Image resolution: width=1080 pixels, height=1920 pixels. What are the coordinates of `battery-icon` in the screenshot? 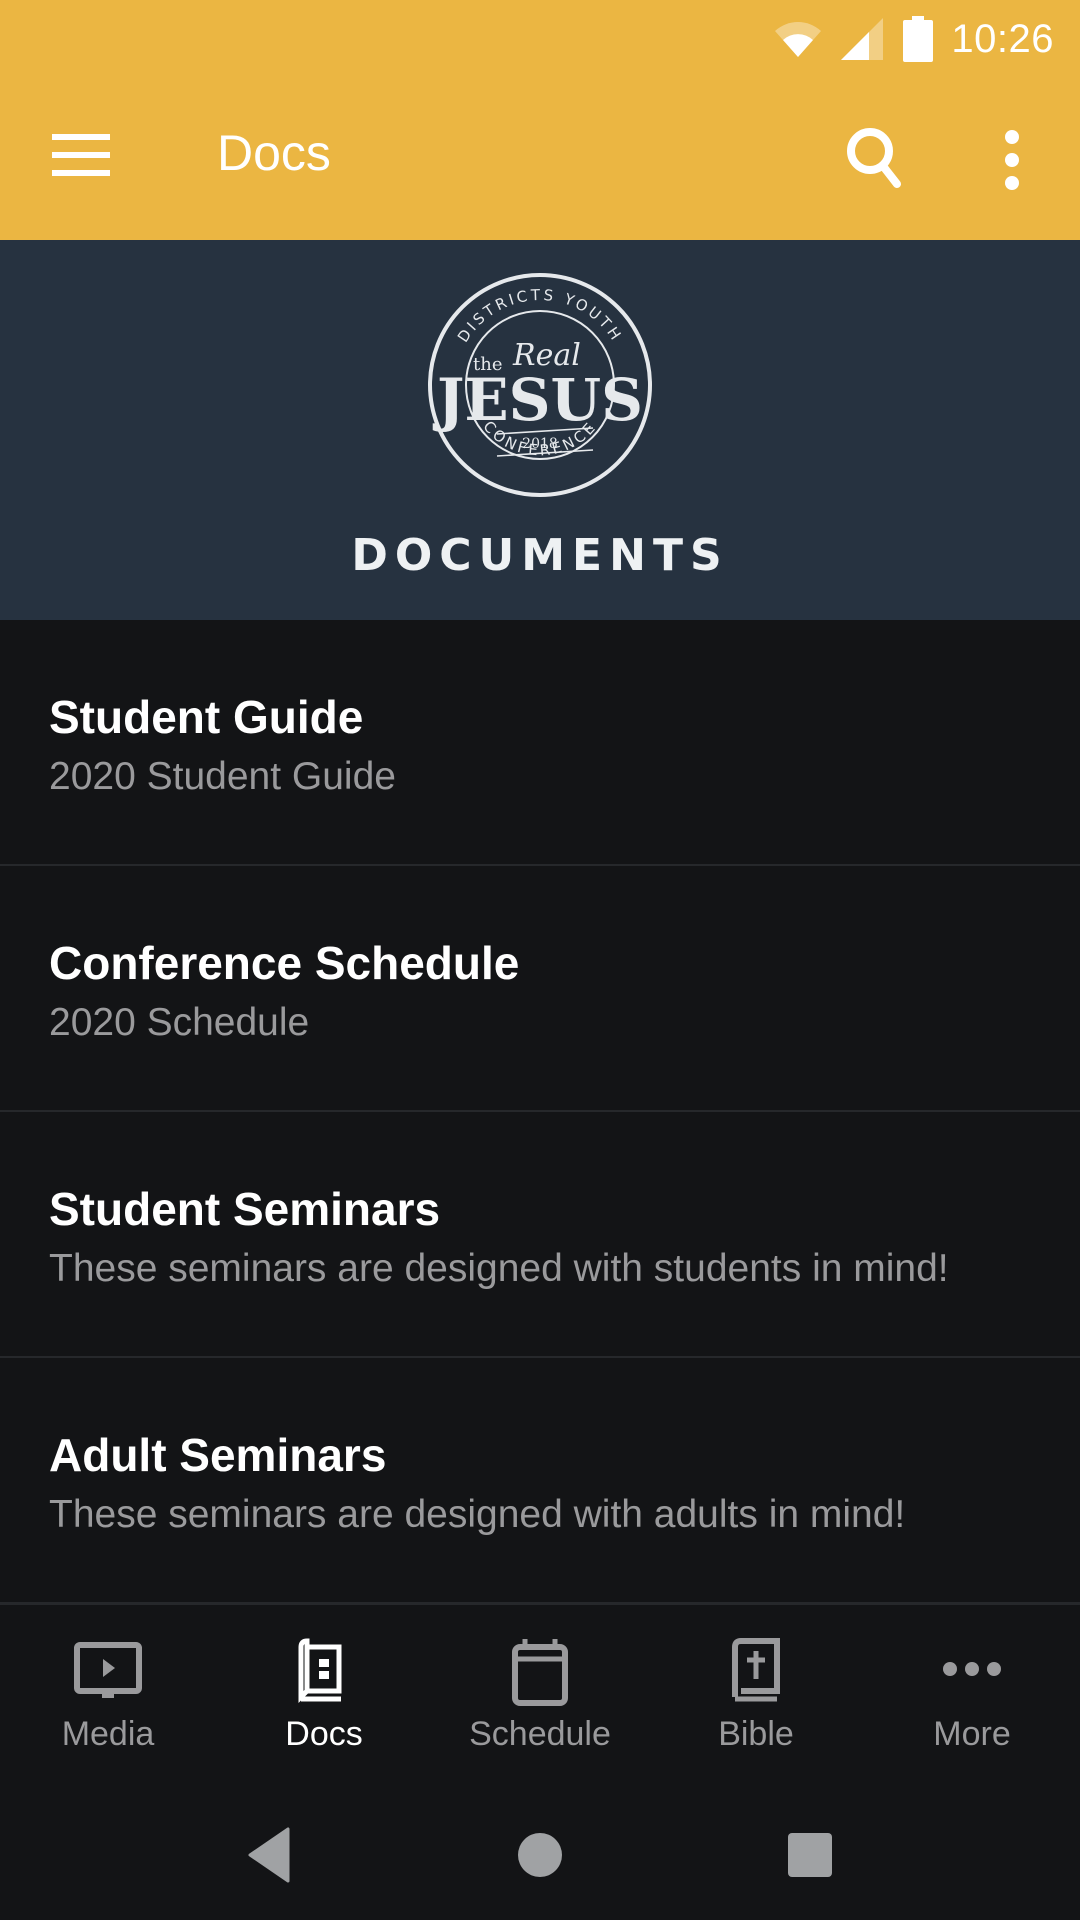 It's located at (918, 39).